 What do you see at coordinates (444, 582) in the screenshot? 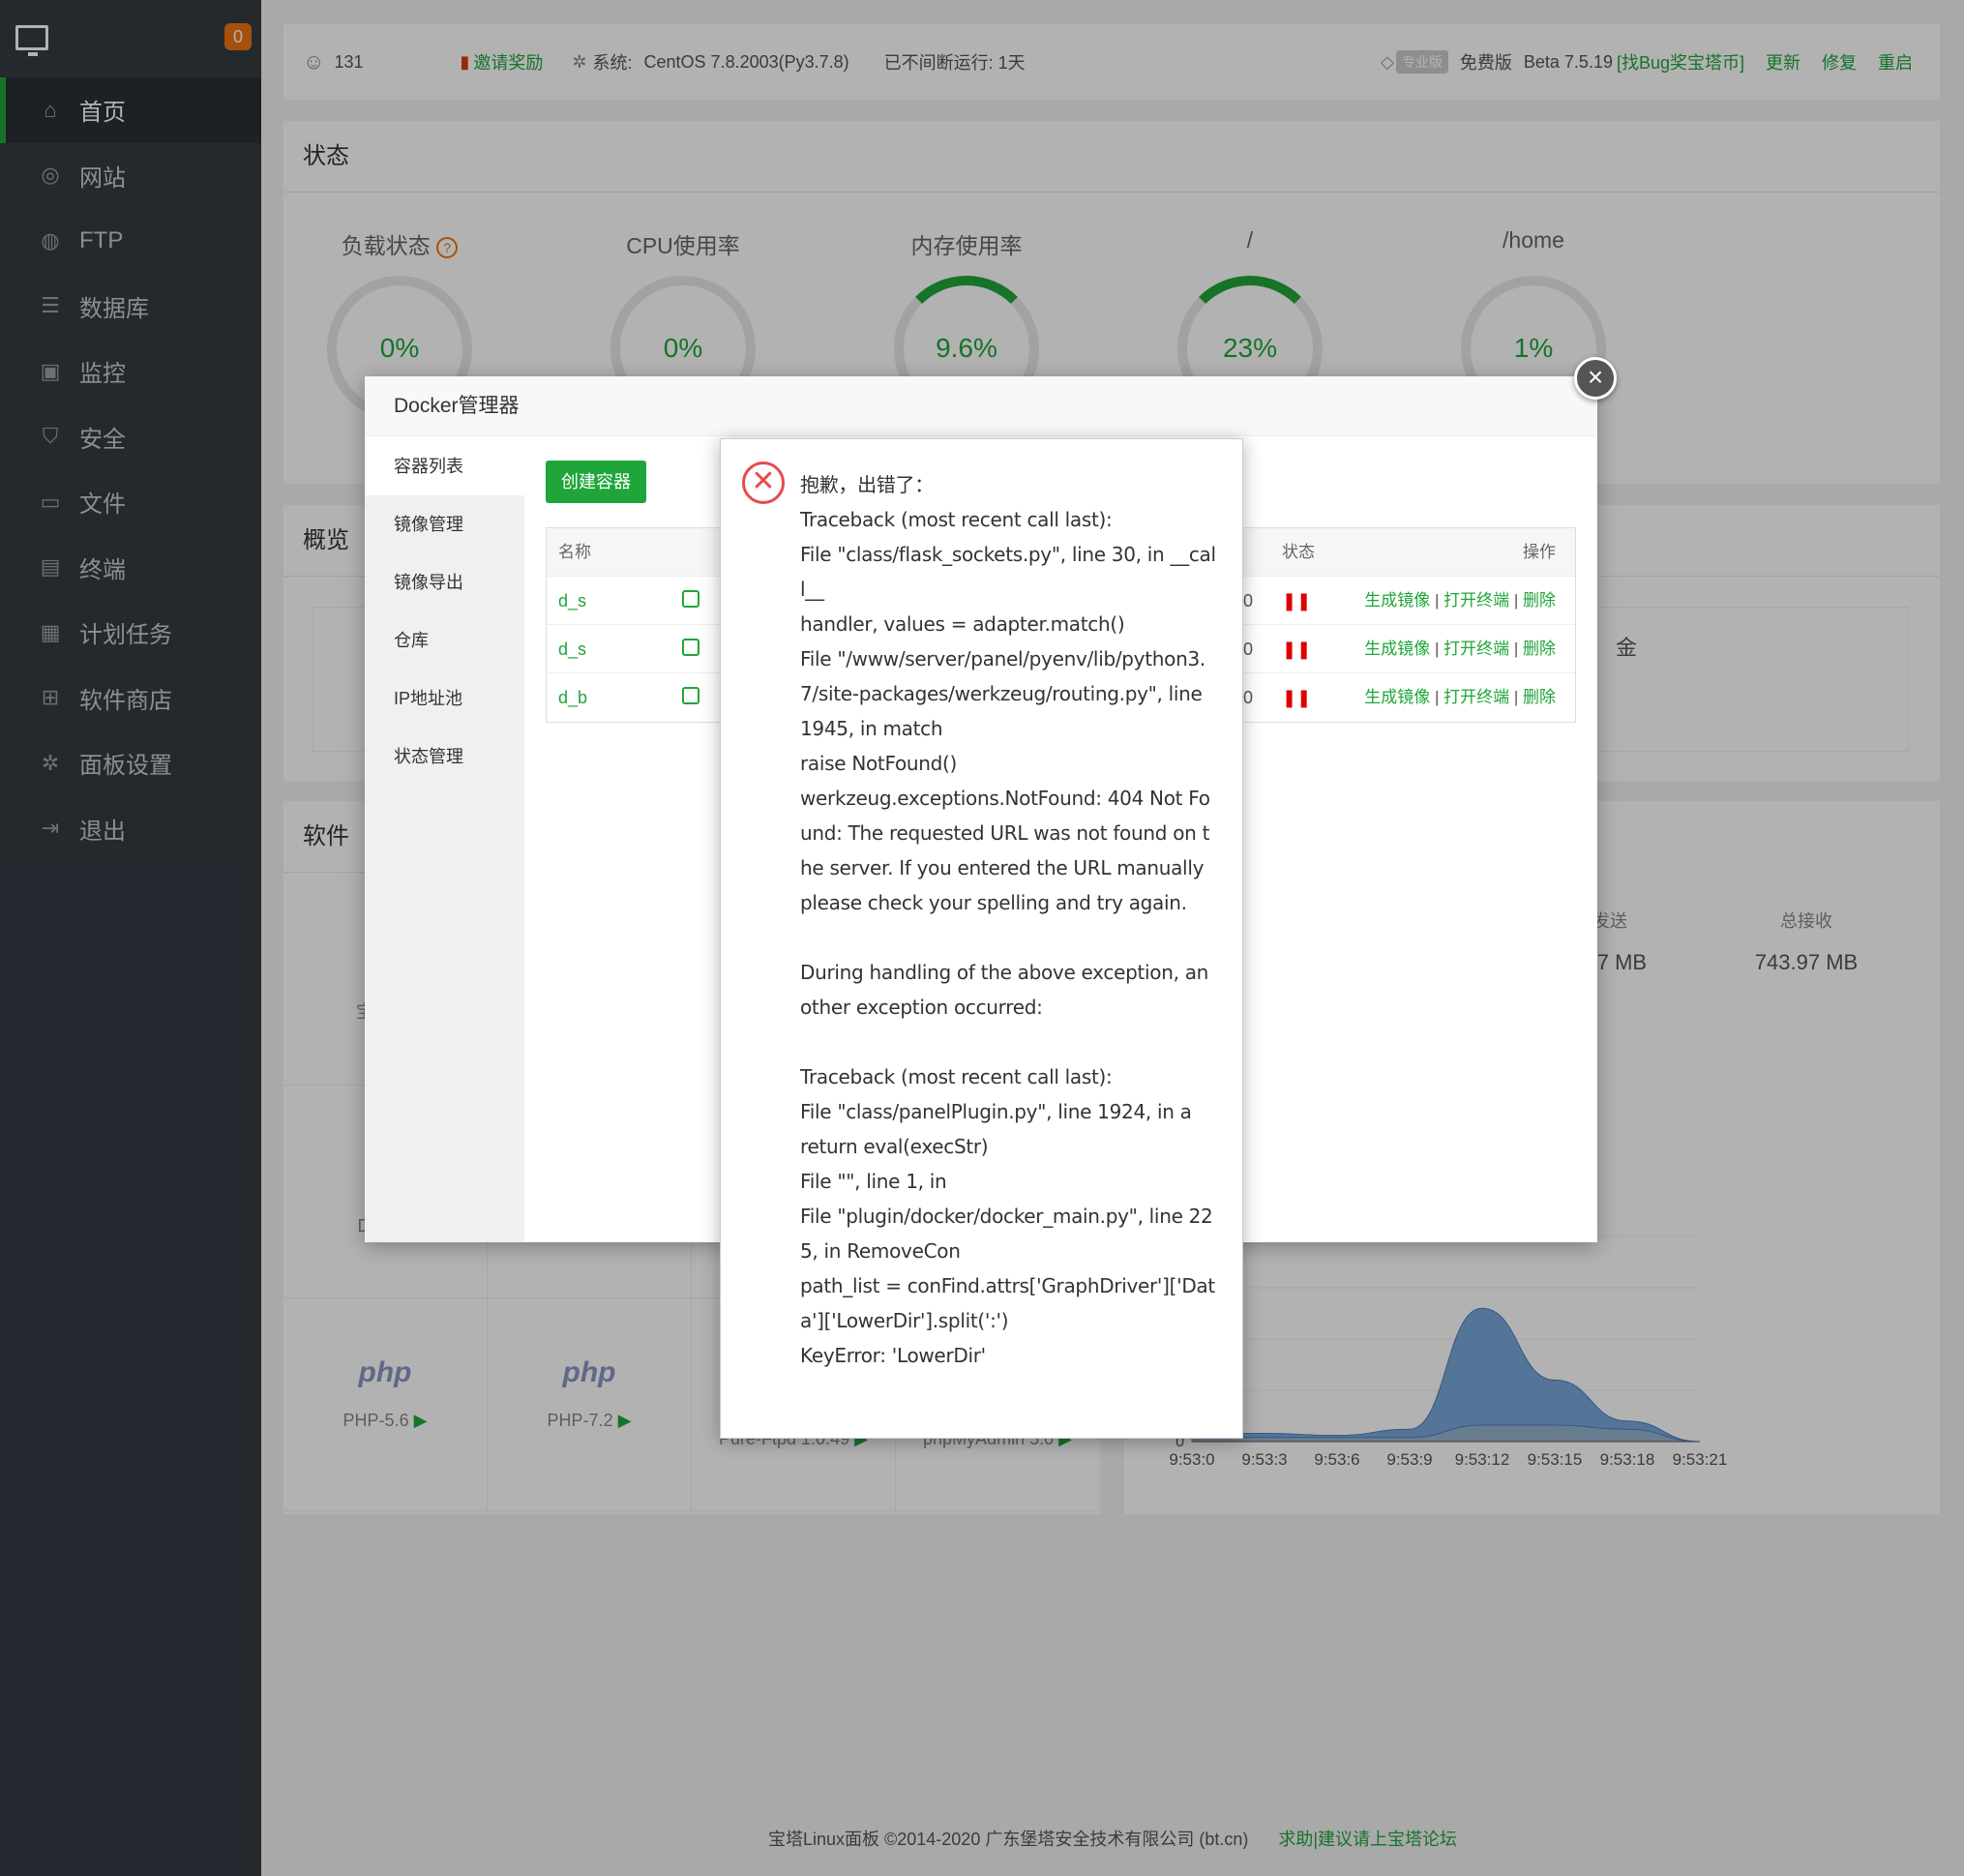
I see `tab-image-export: 镜像导出` at bounding box center [444, 582].